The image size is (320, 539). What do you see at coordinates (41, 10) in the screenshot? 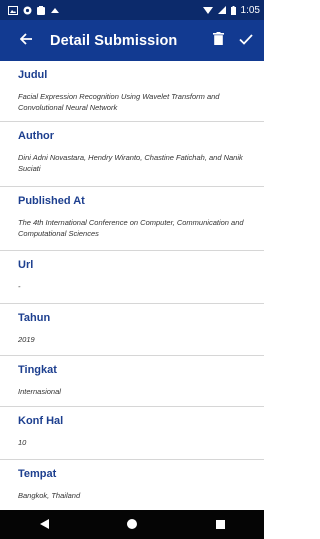
I see `clipboard-icon` at bounding box center [41, 10].